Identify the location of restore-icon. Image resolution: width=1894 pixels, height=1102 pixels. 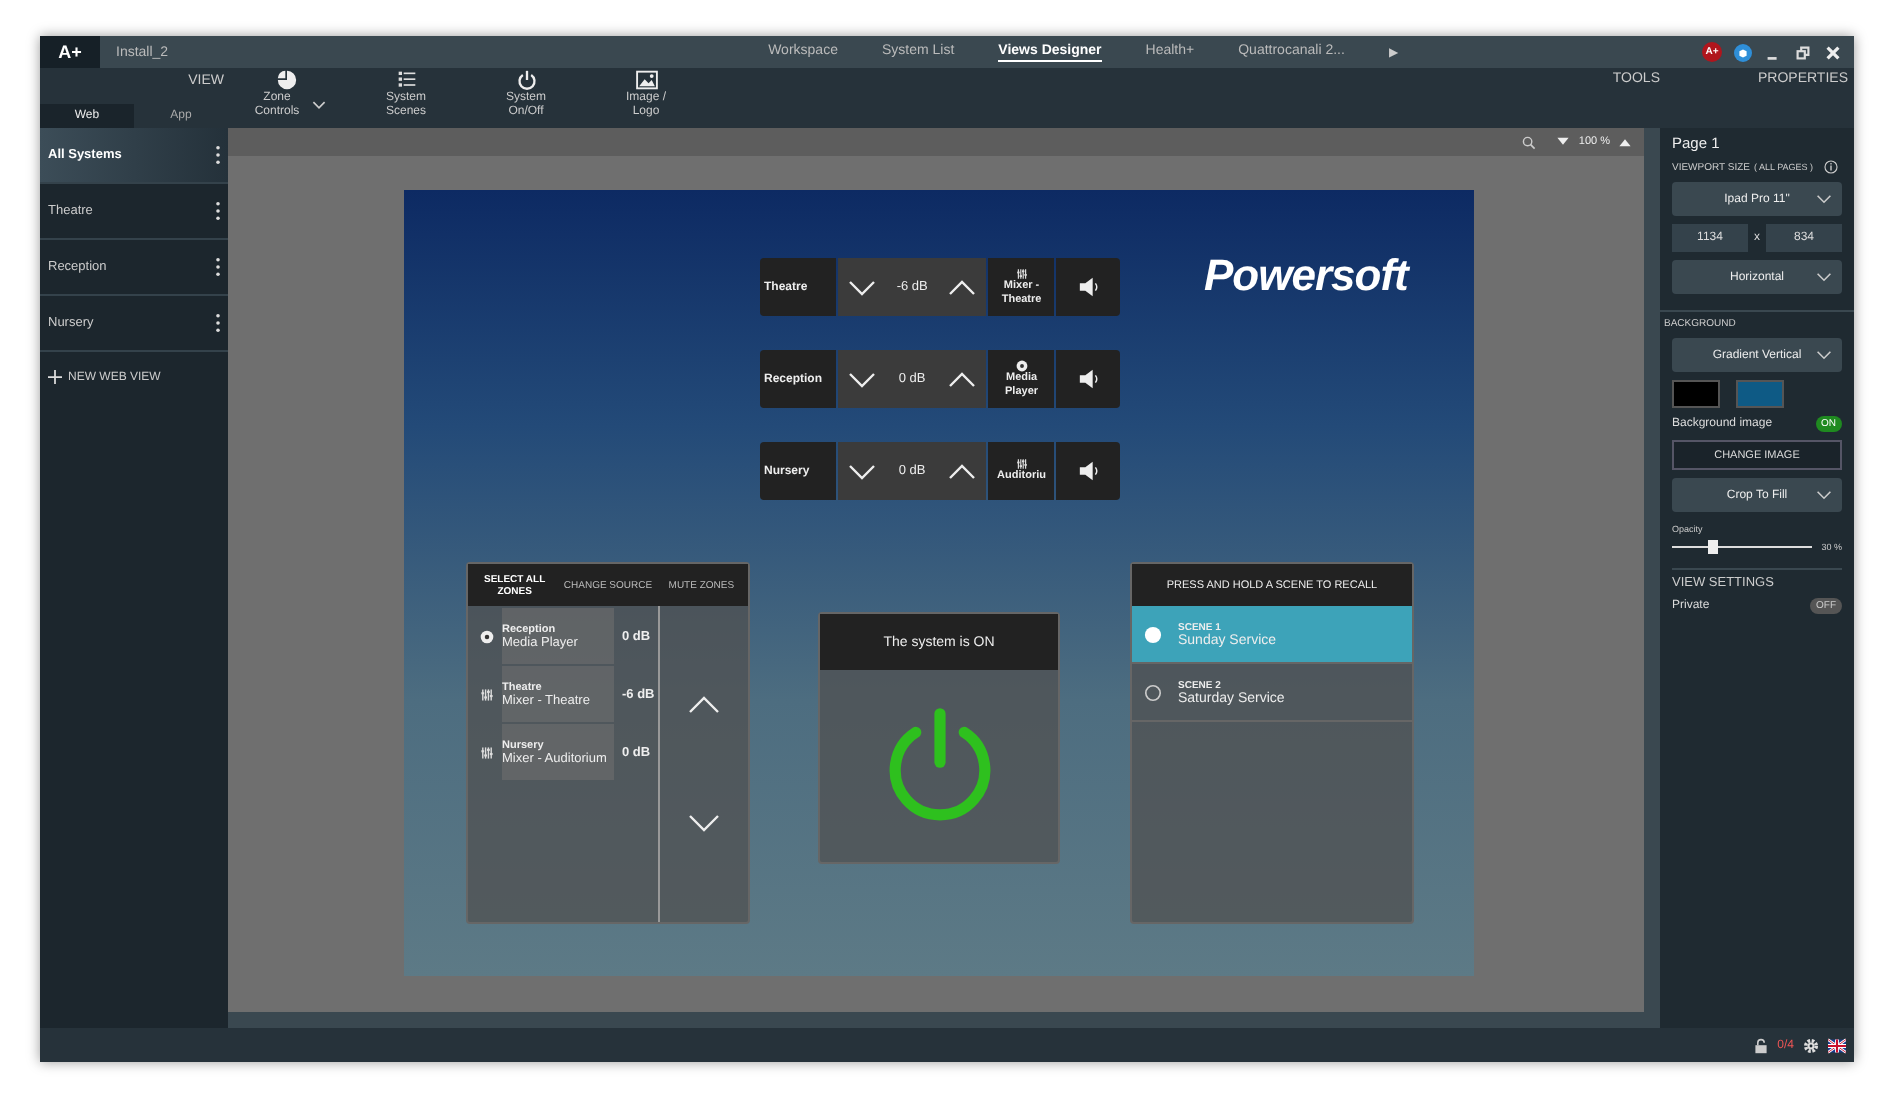
(1803, 52).